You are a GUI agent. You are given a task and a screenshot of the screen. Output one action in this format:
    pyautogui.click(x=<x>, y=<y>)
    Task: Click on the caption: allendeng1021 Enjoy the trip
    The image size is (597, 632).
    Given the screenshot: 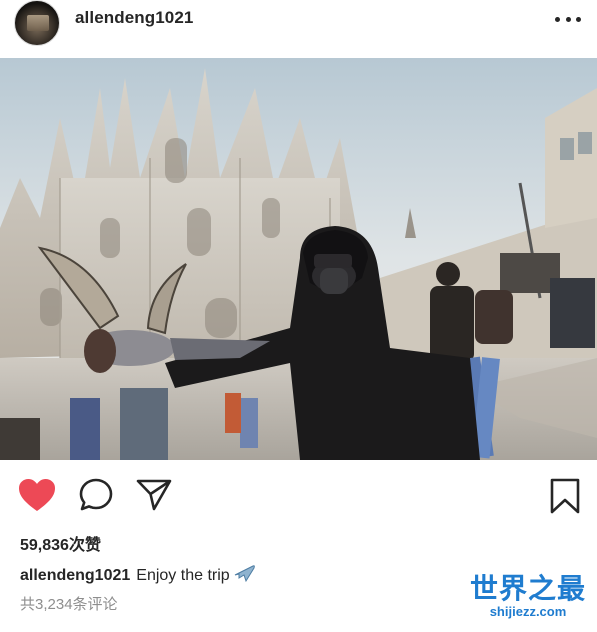 What is the action you would take?
    pyautogui.click(x=137, y=575)
    